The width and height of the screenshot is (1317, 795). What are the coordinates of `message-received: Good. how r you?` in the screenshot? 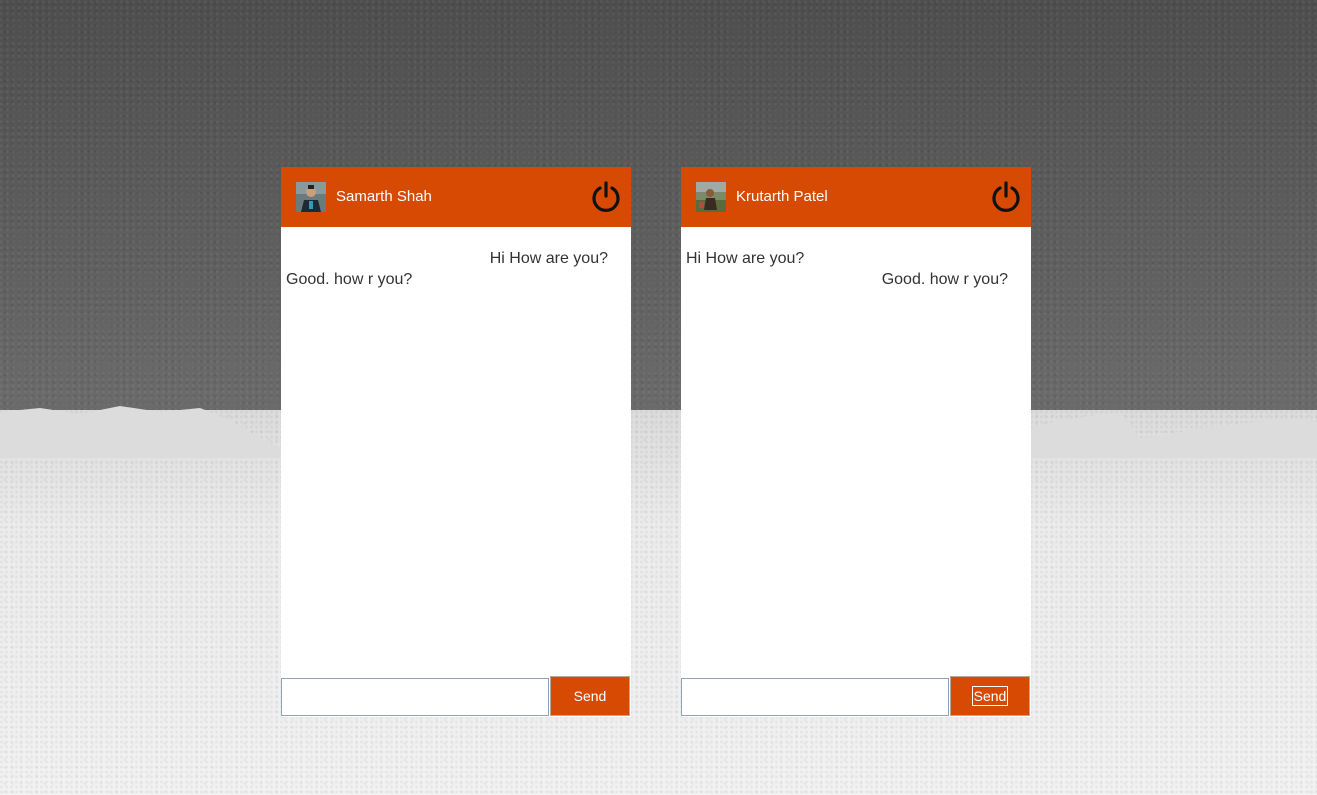 It's located at (349, 279).